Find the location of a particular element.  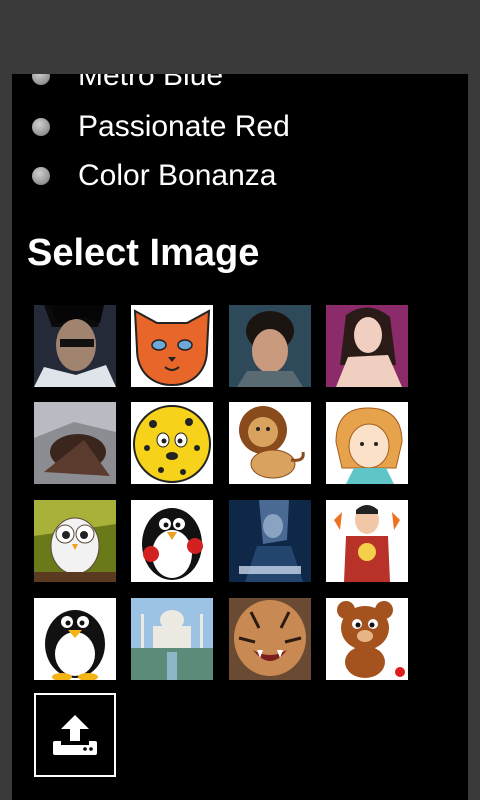

image-thumb-penguin-with-roses is located at coordinates (172, 541).